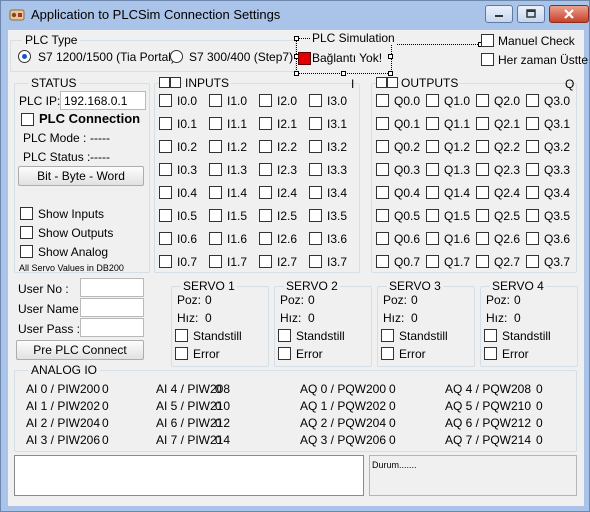 This screenshot has height=512, width=590. Describe the element at coordinates (103, 100) in the screenshot. I see `plc-ip-input: 192.168.0.1` at that location.